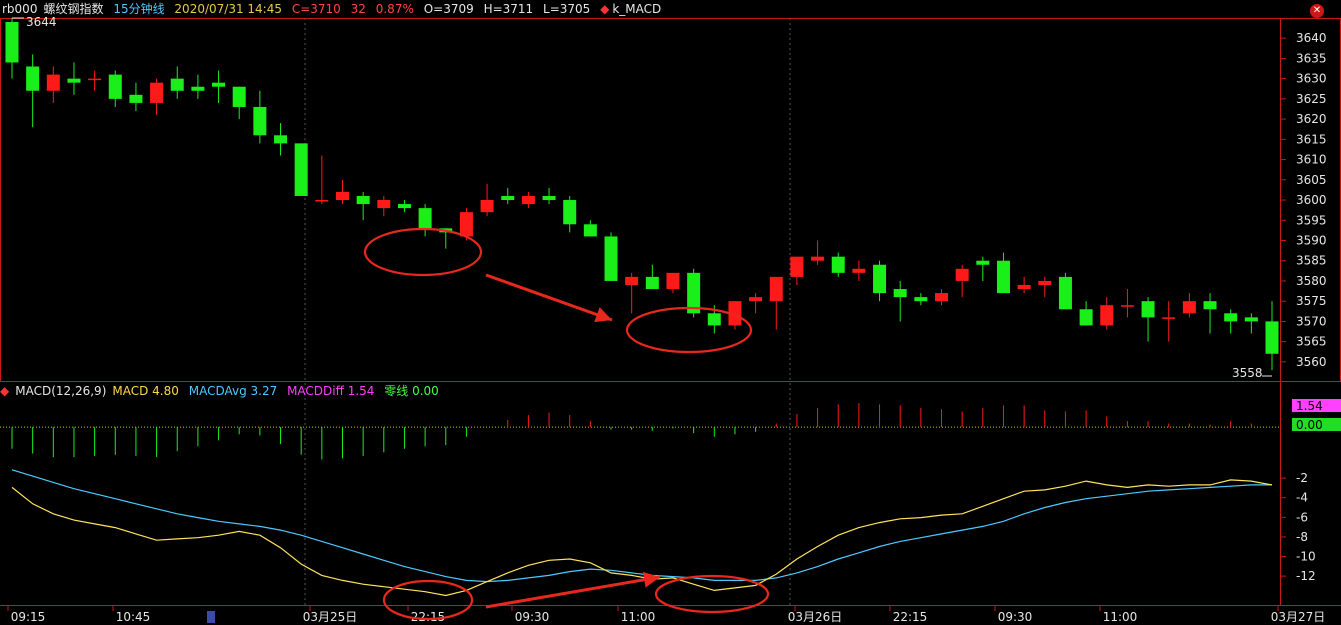  What do you see at coordinates (60, 391) in the screenshot?
I see `macd-title: MACD(12,26,9)` at bounding box center [60, 391].